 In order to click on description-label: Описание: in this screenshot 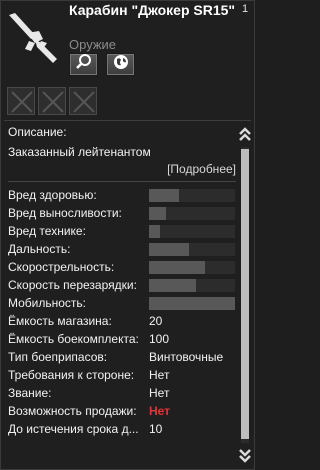, I will do `click(37, 132)`.